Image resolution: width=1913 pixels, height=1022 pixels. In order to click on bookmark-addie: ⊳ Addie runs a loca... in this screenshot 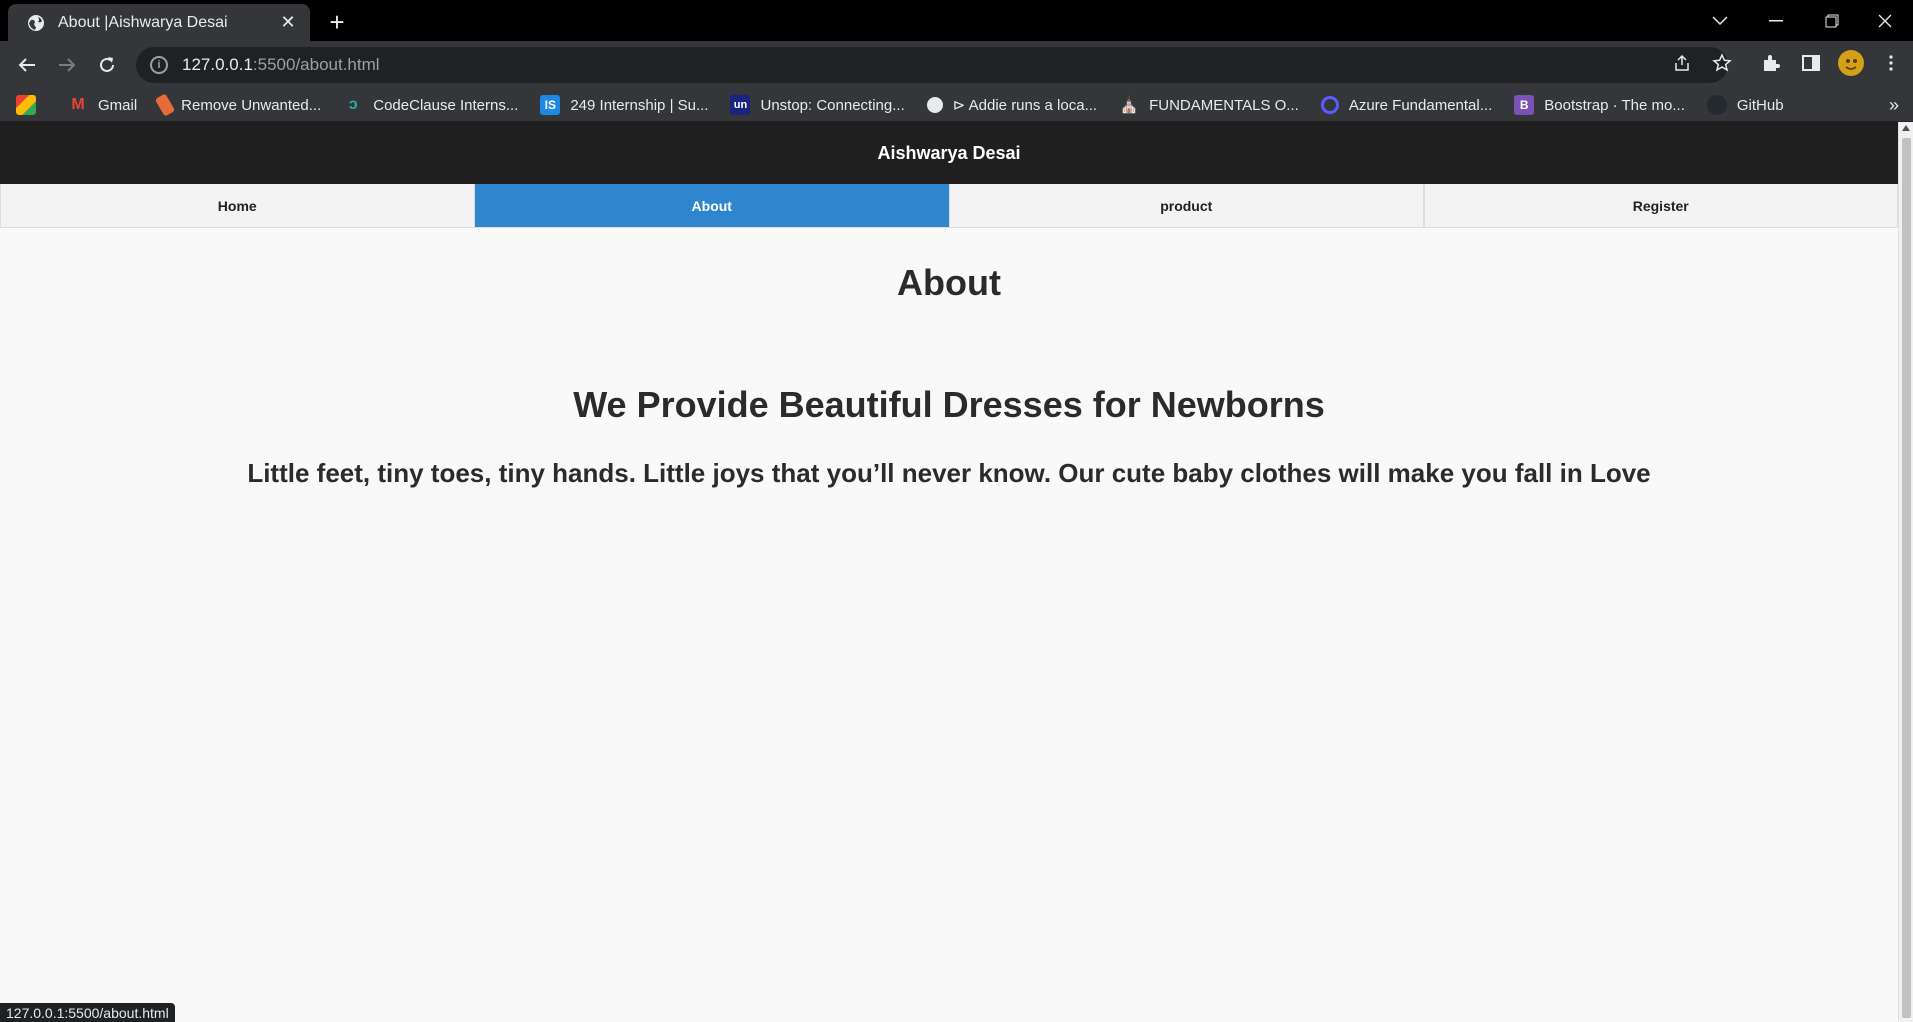, I will do `click(1012, 105)`.